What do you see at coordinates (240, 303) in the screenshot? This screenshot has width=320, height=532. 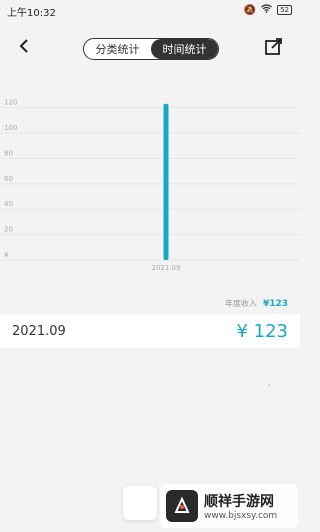 I see `yearly-income-label: 年度收入` at bounding box center [240, 303].